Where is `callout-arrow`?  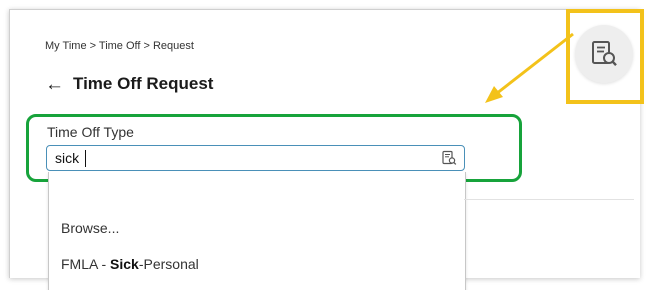 callout-arrow is located at coordinates (529, 67).